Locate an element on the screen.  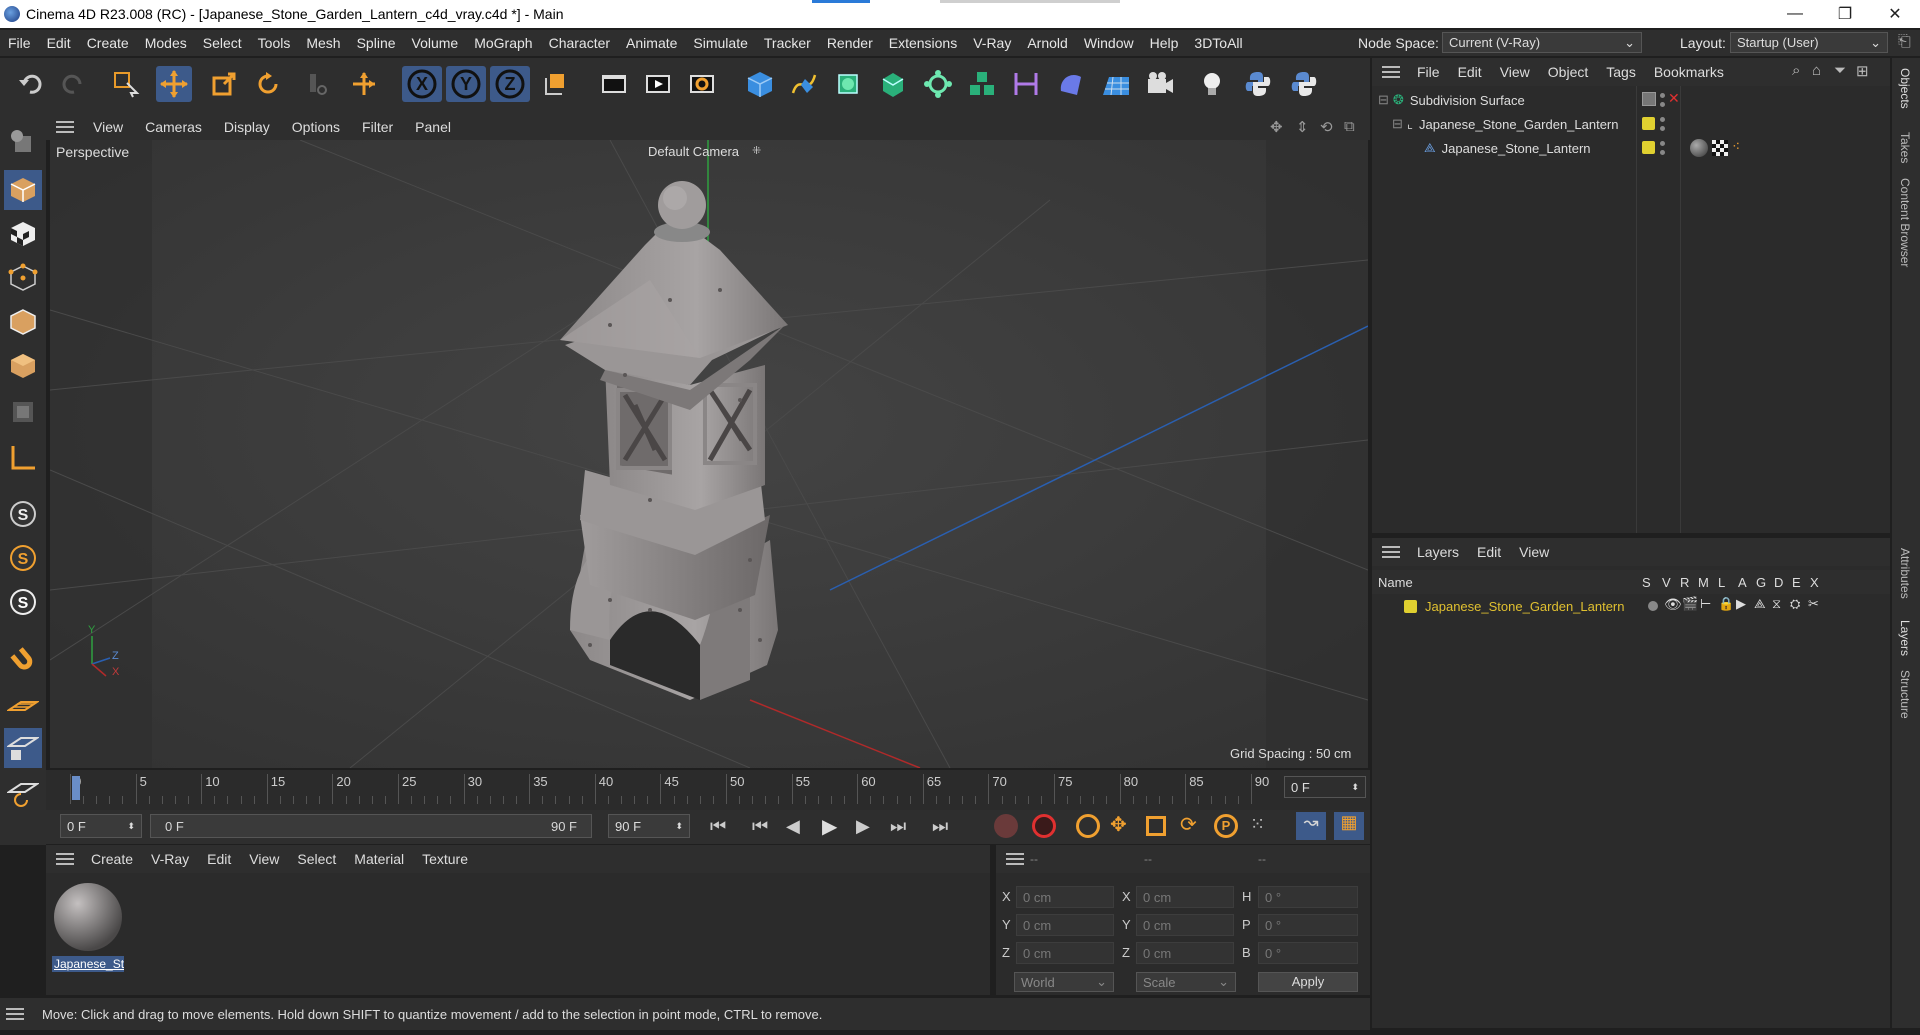
object-row-stone-lantern: ⟁ Japanese_Stone_Lantern ⁖ is located at coordinates (1631, 148).